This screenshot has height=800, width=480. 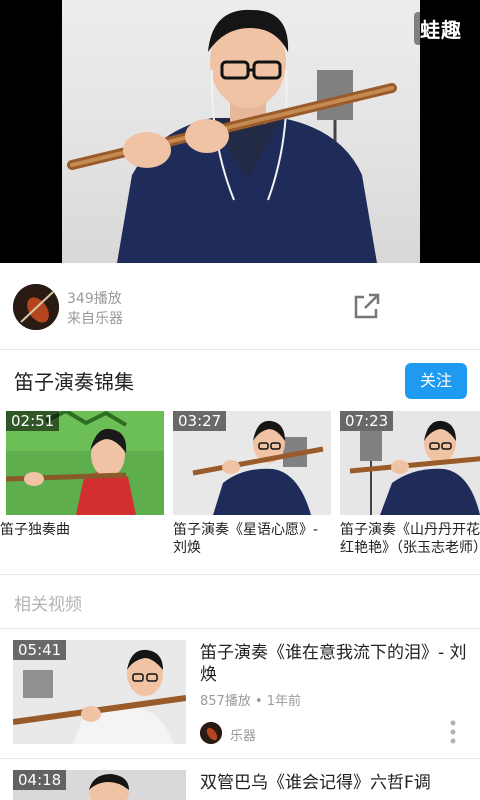 I want to click on uploader-row: 349播放 来自乐器, so click(x=240, y=306).